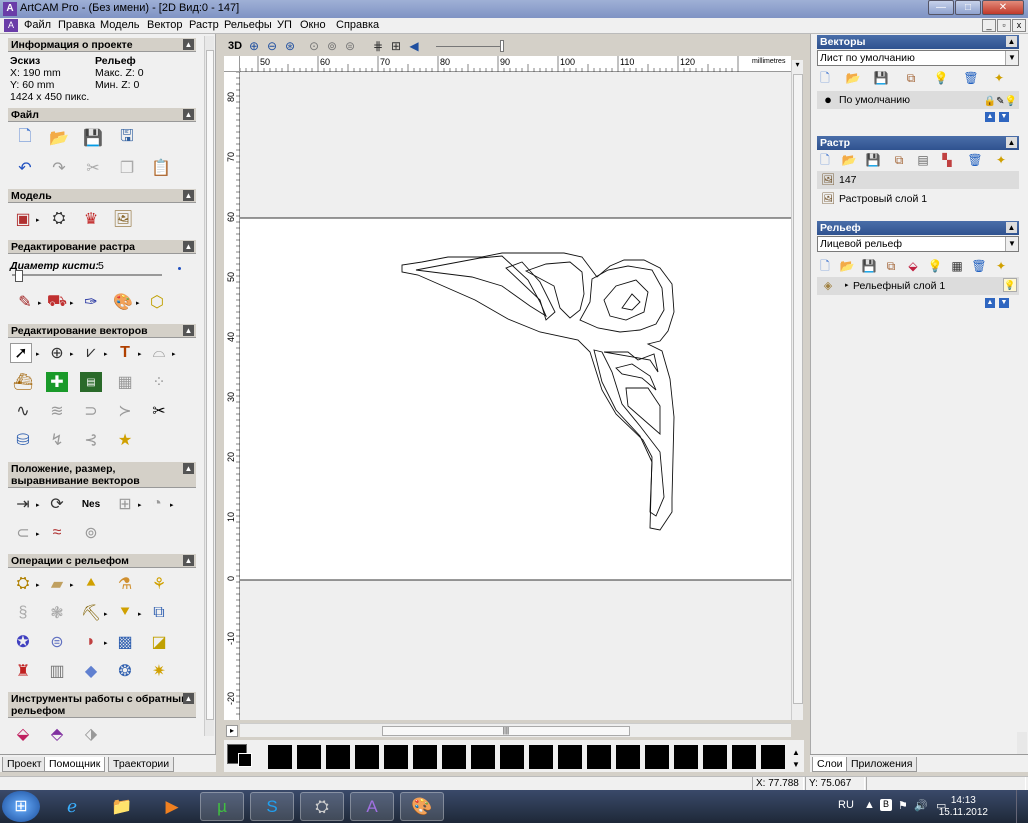 This screenshot has width=1028, height=823. I want to click on save-icon: 💾, so click(93, 138).